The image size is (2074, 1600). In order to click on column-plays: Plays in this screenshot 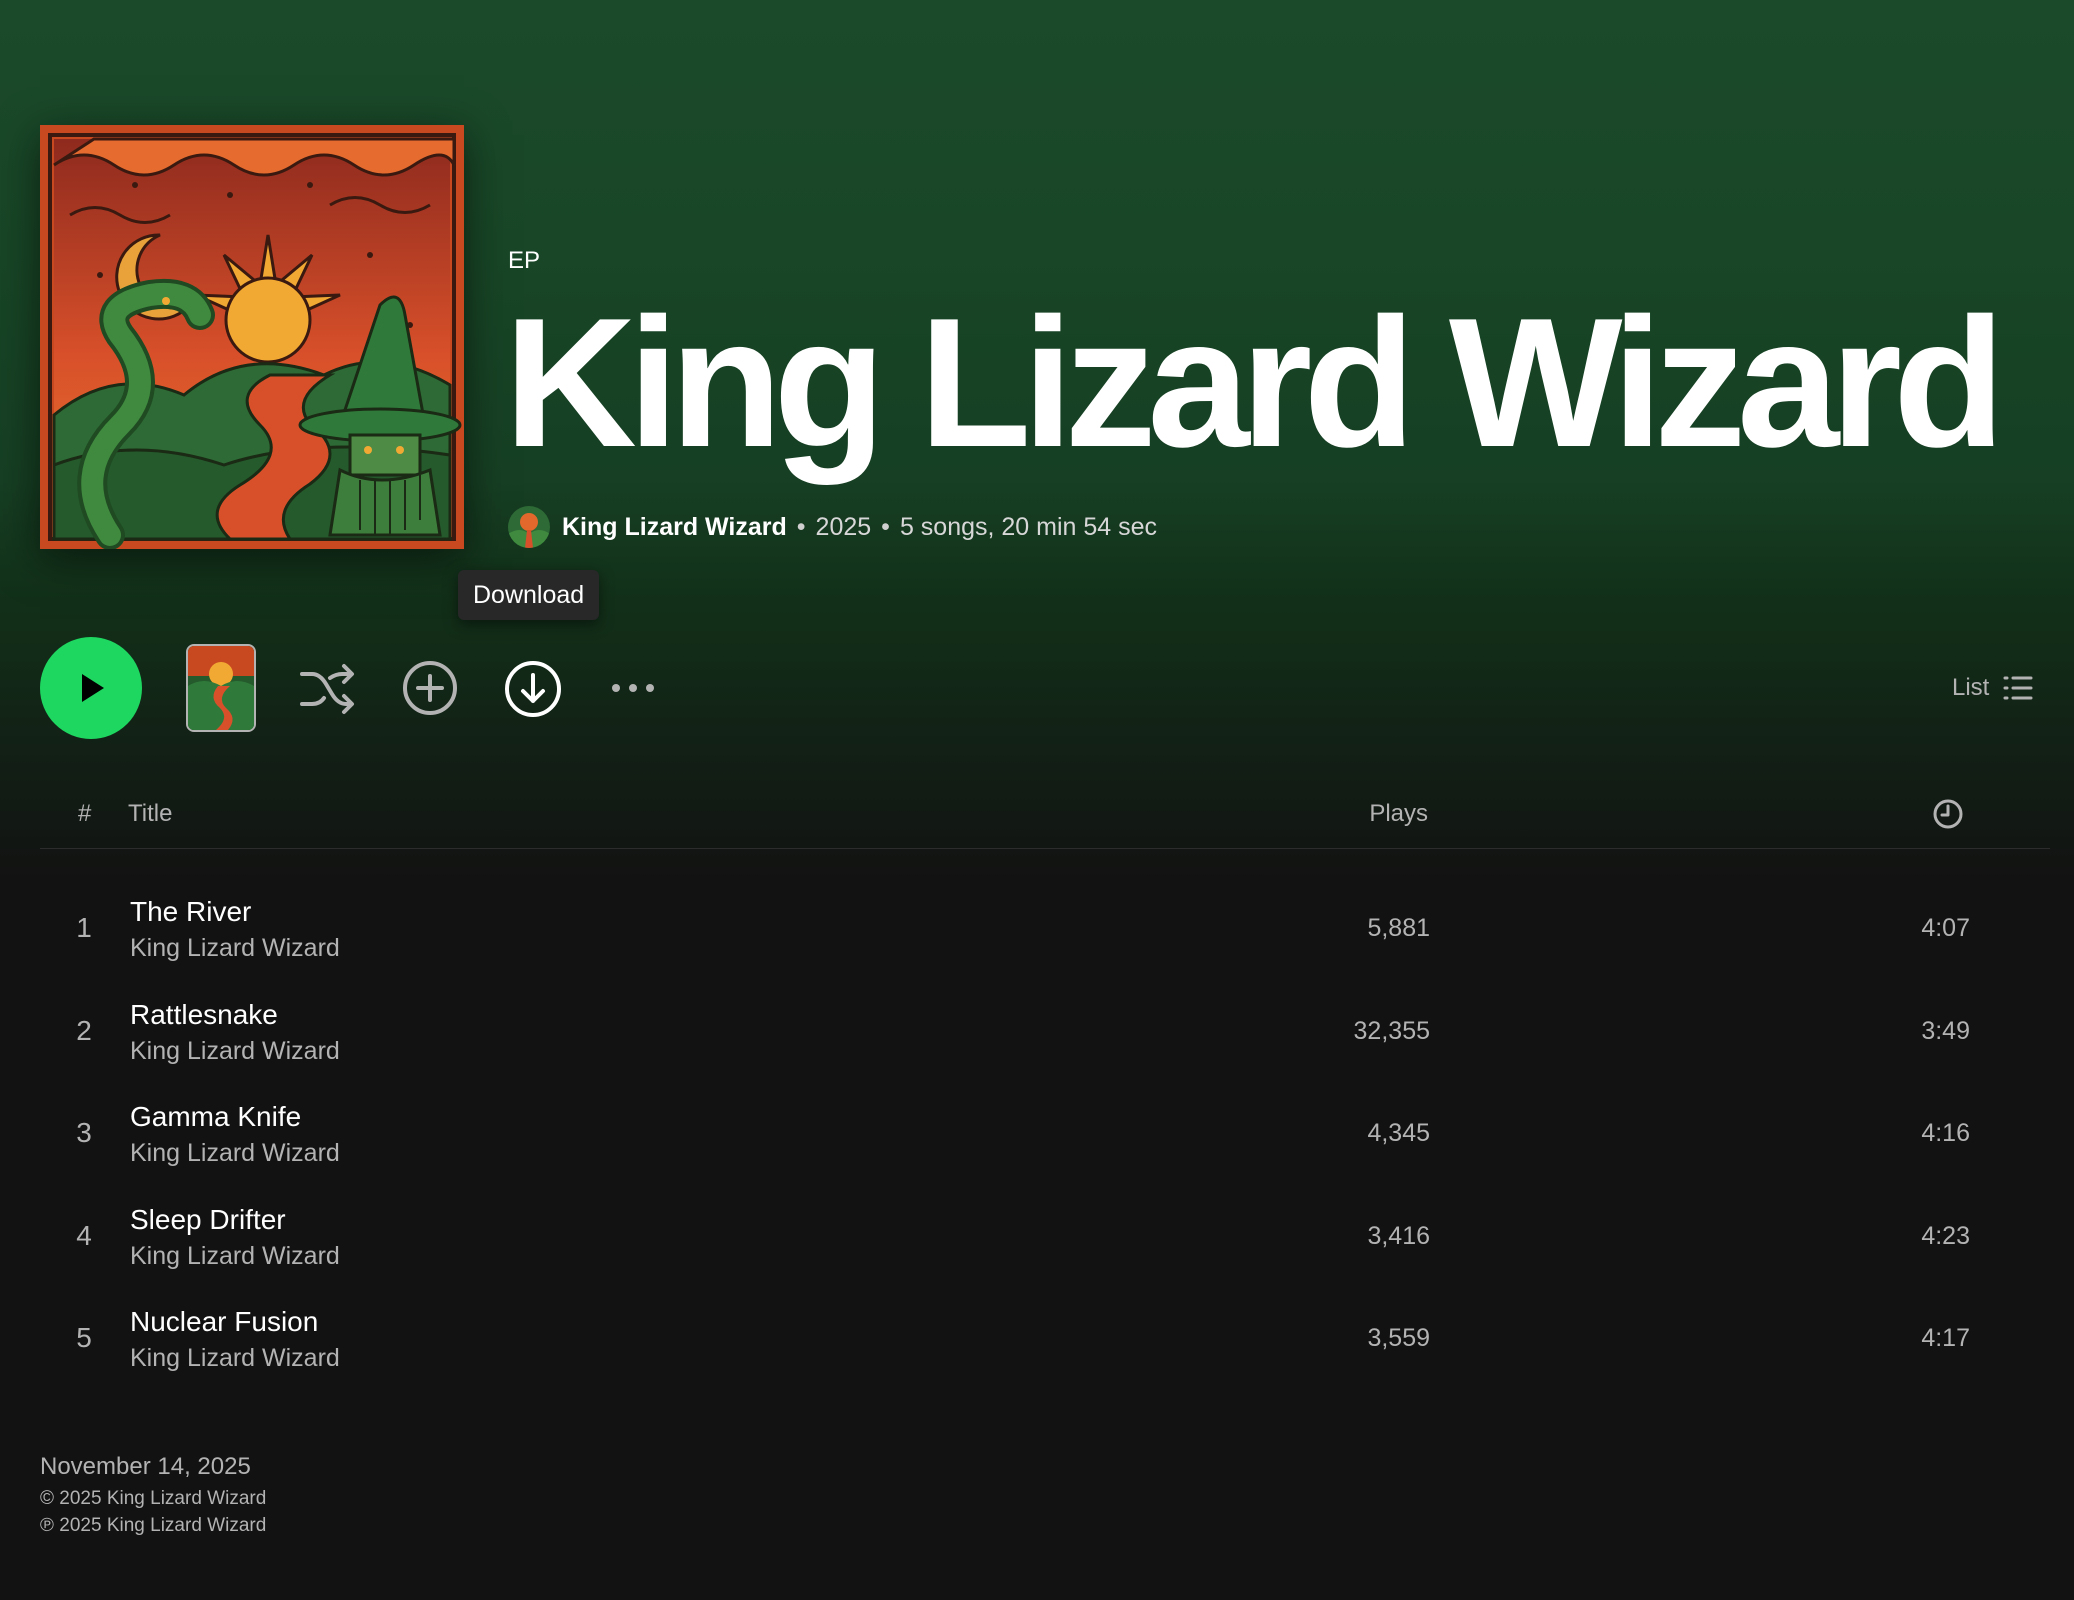, I will do `click(1398, 813)`.